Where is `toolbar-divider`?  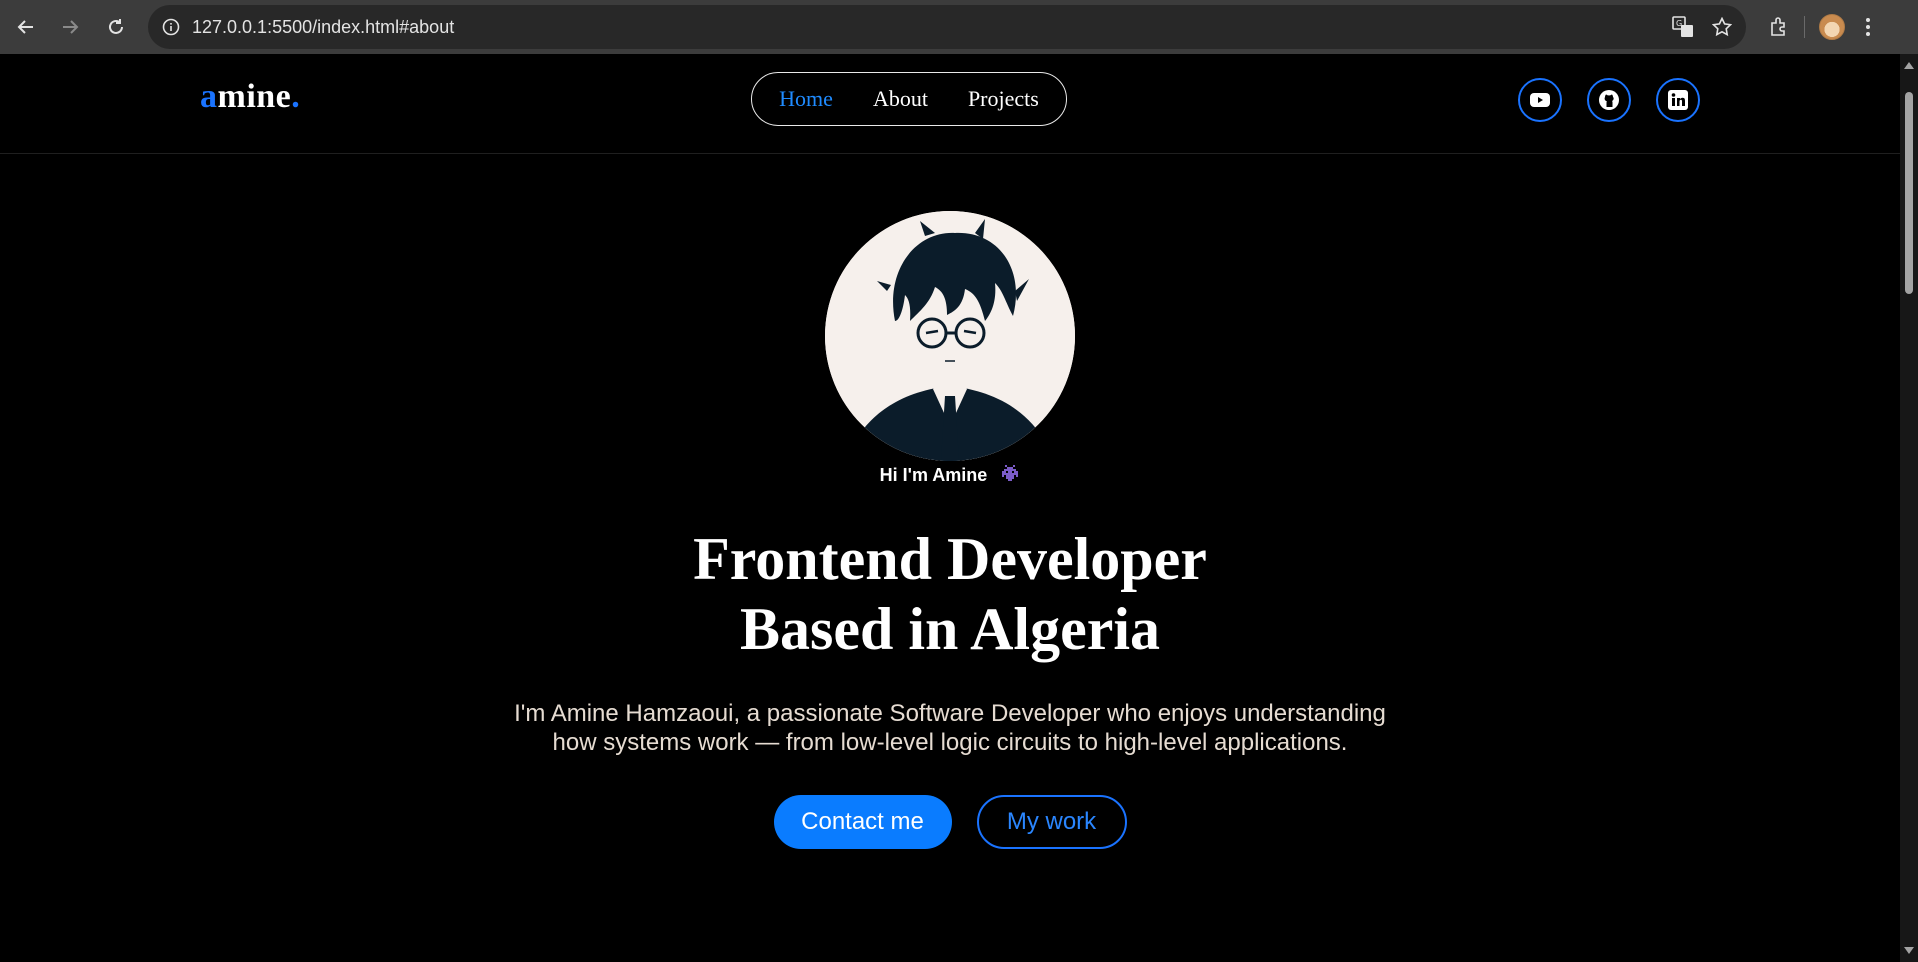
toolbar-divider is located at coordinates (1804, 27).